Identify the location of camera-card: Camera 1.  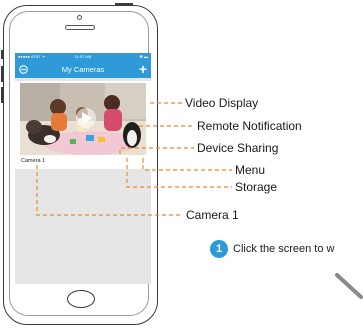
(83, 125).